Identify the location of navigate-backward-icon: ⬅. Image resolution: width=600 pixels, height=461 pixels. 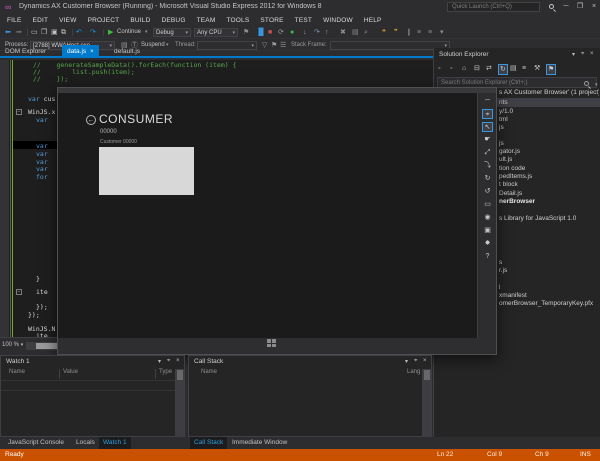
(8, 32).